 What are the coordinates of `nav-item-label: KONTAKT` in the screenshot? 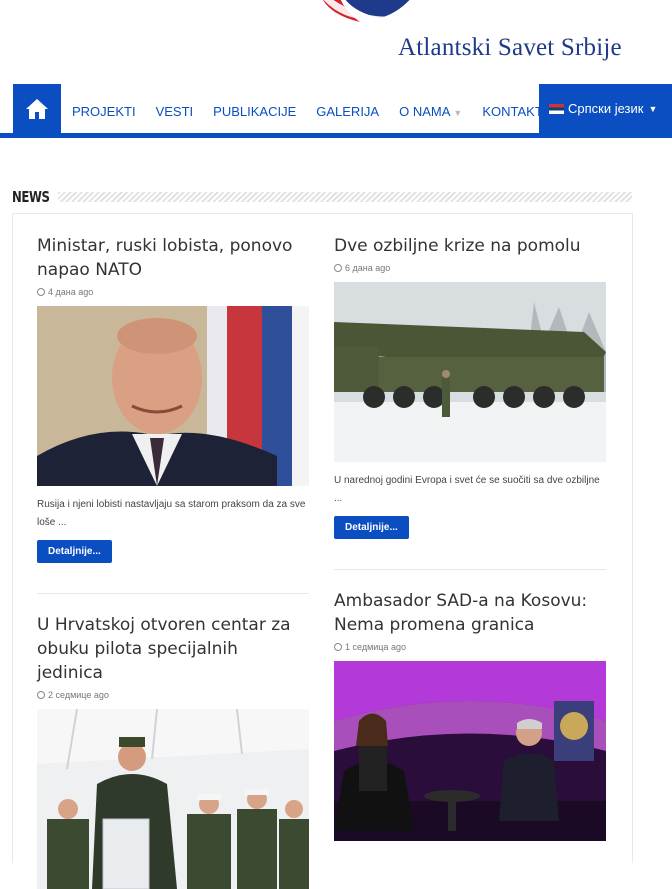 It's located at (512, 111).